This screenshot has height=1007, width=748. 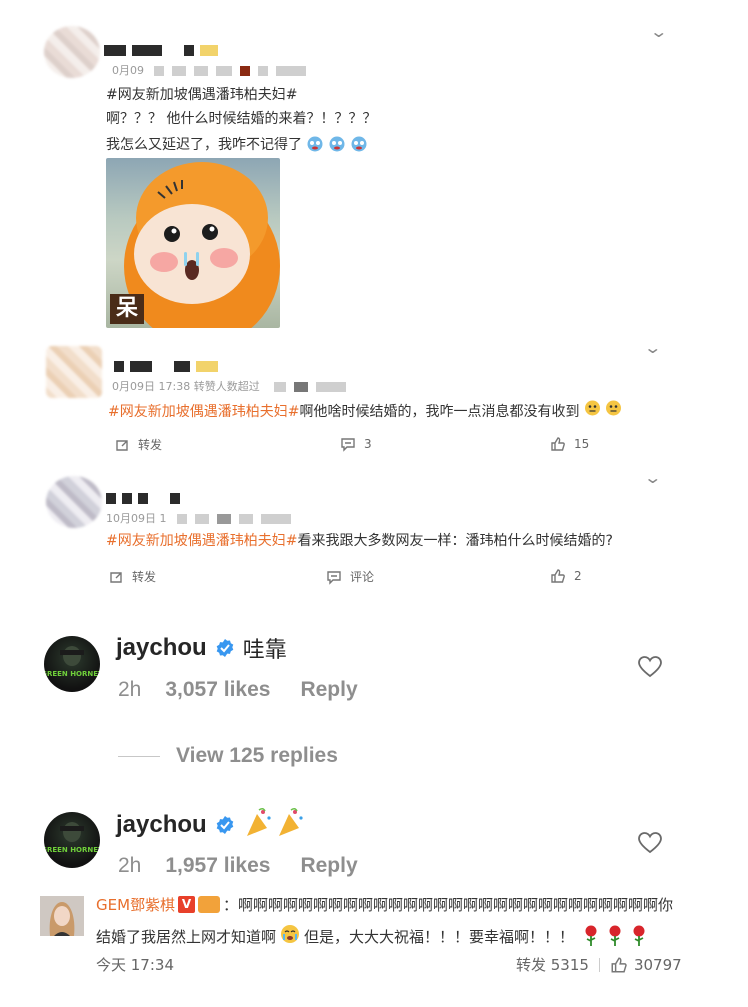 I want to click on gem-comment-text-2b: 但是，大大大祝福！！！要幸福啊！！！, so click(x=439, y=936).